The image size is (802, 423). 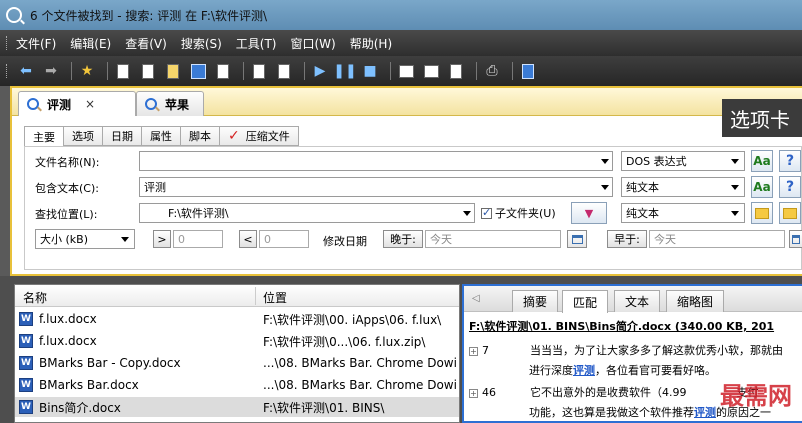 What do you see at coordinates (248, 239) in the screenshot?
I see `size-less-button: <` at bounding box center [248, 239].